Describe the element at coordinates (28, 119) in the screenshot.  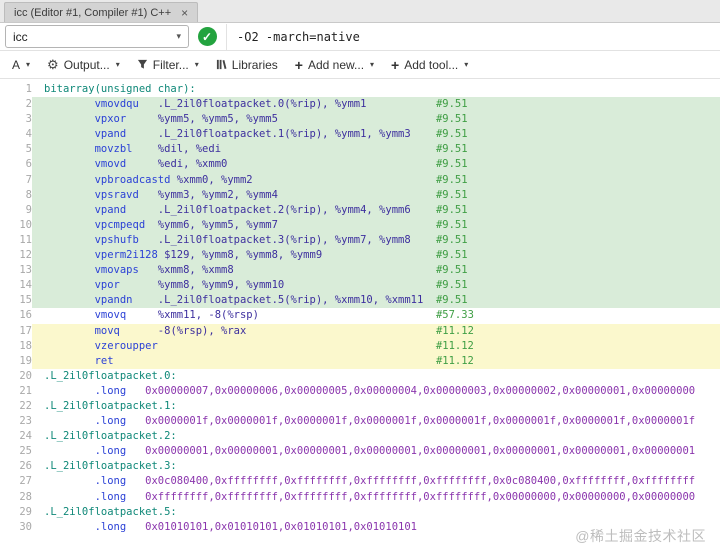
I see `line-number: 3` at that location.